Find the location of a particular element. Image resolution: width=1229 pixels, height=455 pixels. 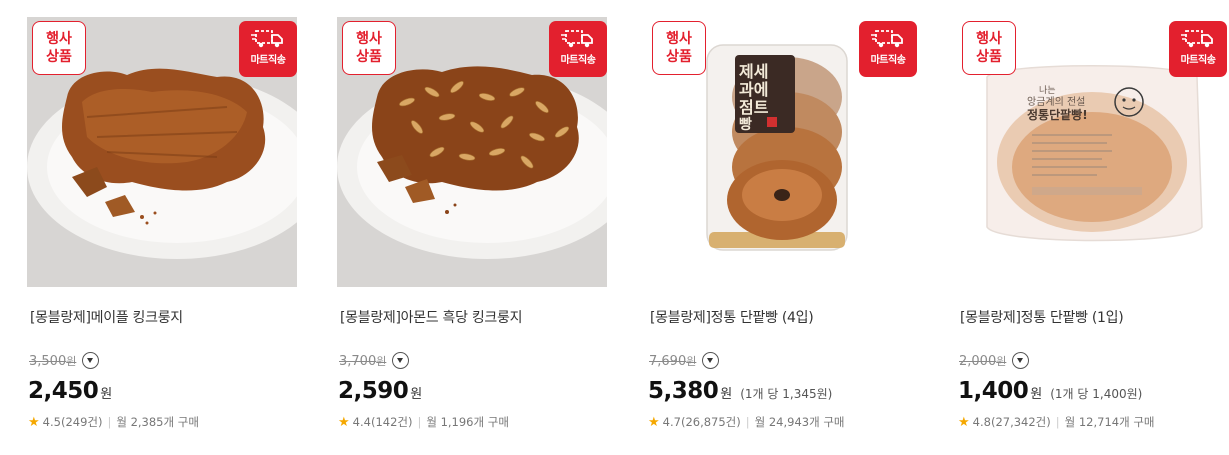

sale-price: 5,380 is located at coordinates (683, 391).